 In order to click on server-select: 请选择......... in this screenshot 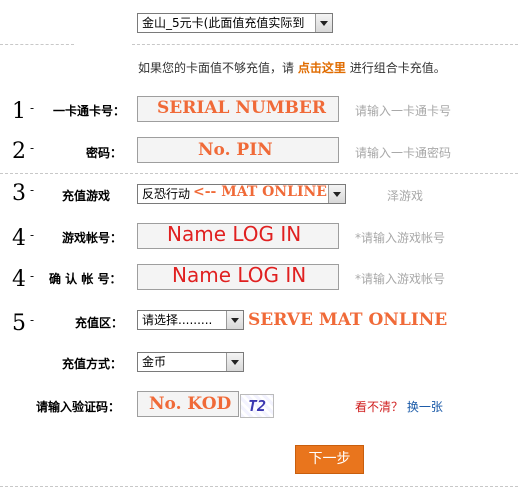, I will do `click(190, 320)`.